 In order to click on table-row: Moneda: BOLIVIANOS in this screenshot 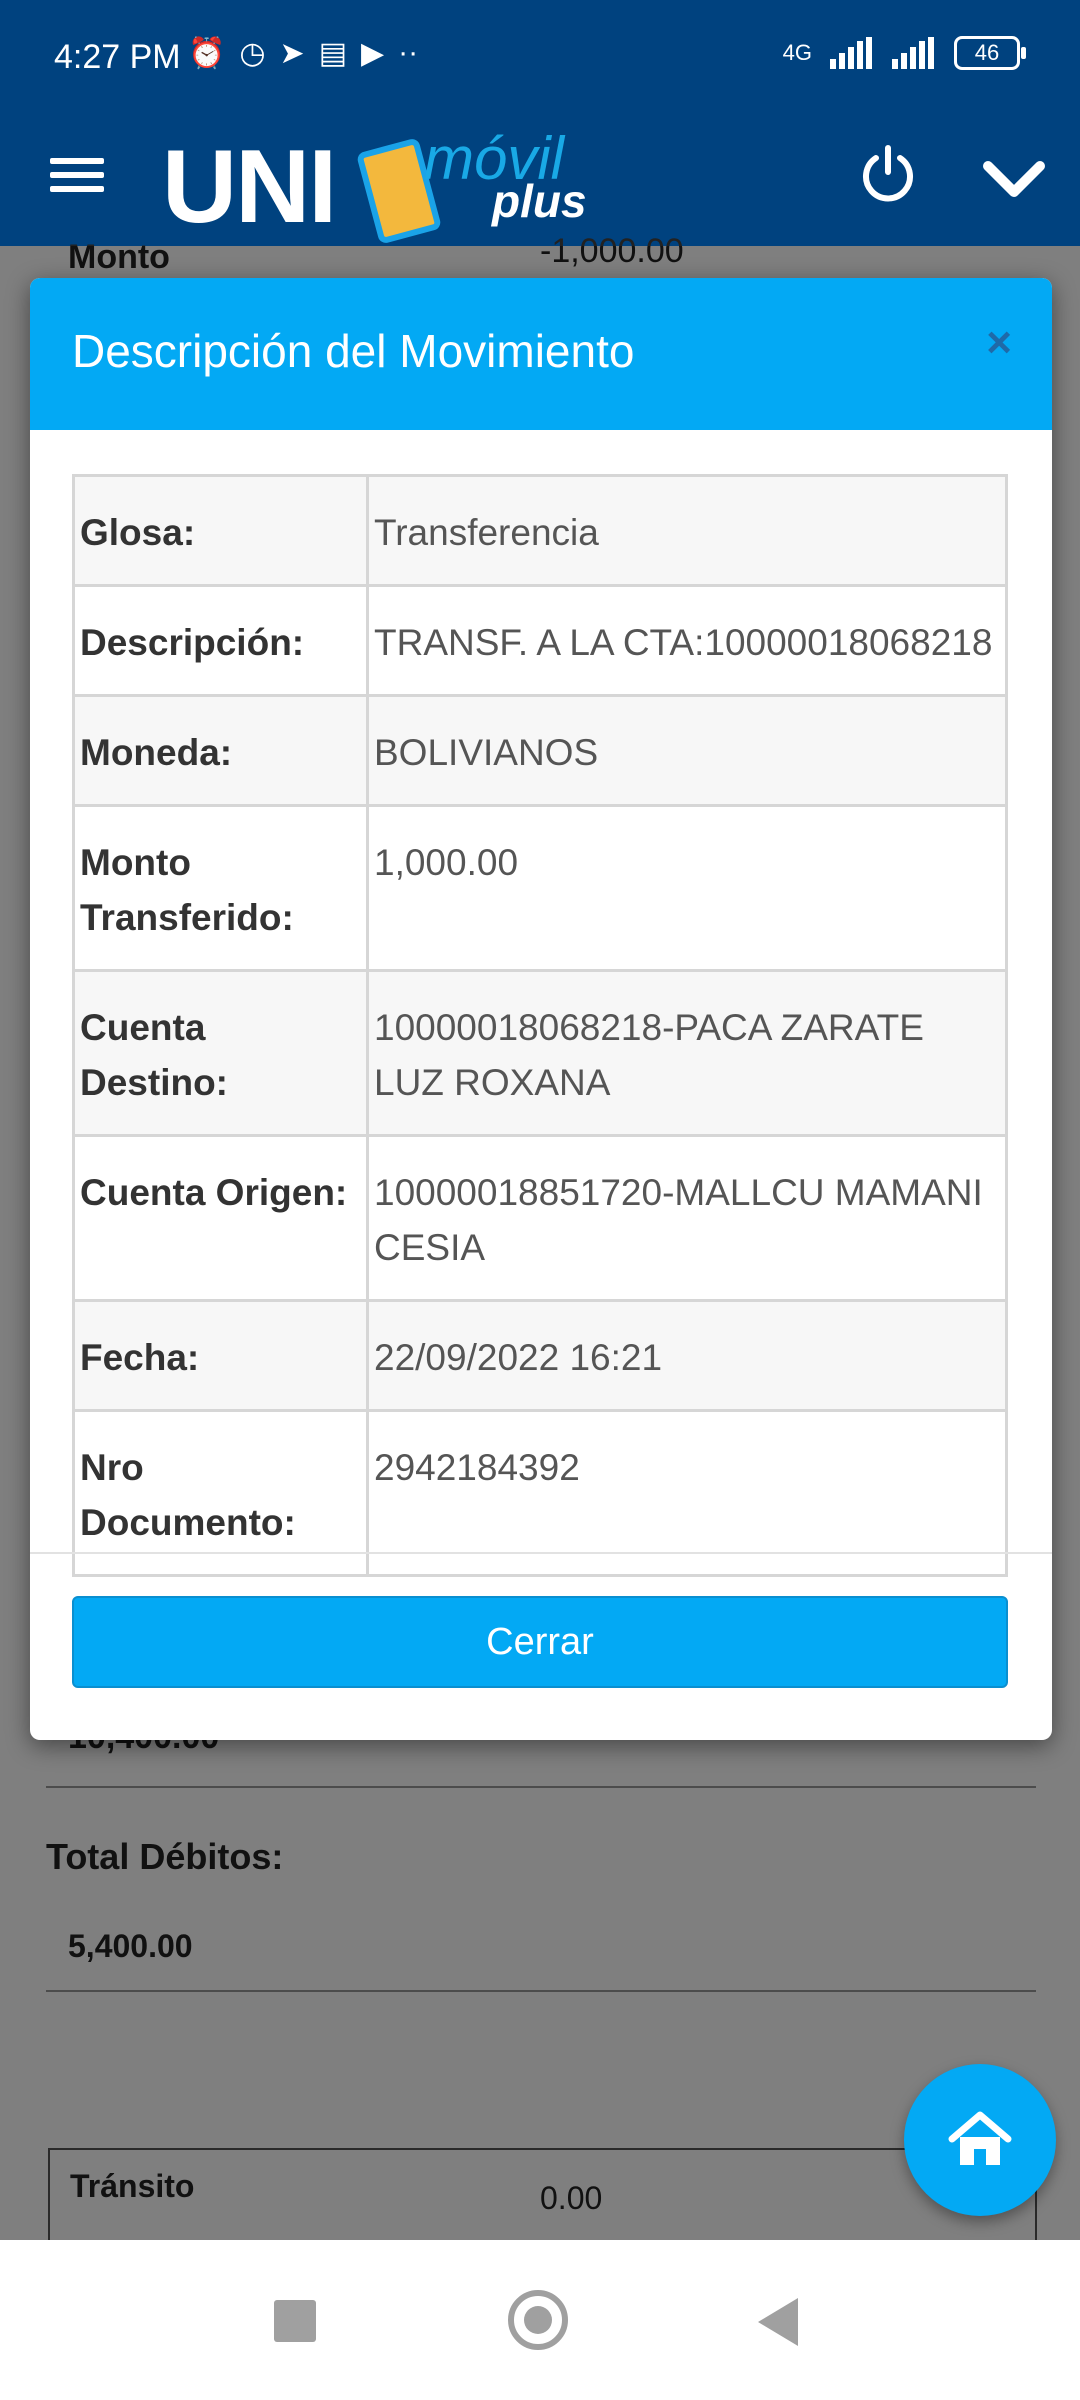, I will do `click(540, 750)`.